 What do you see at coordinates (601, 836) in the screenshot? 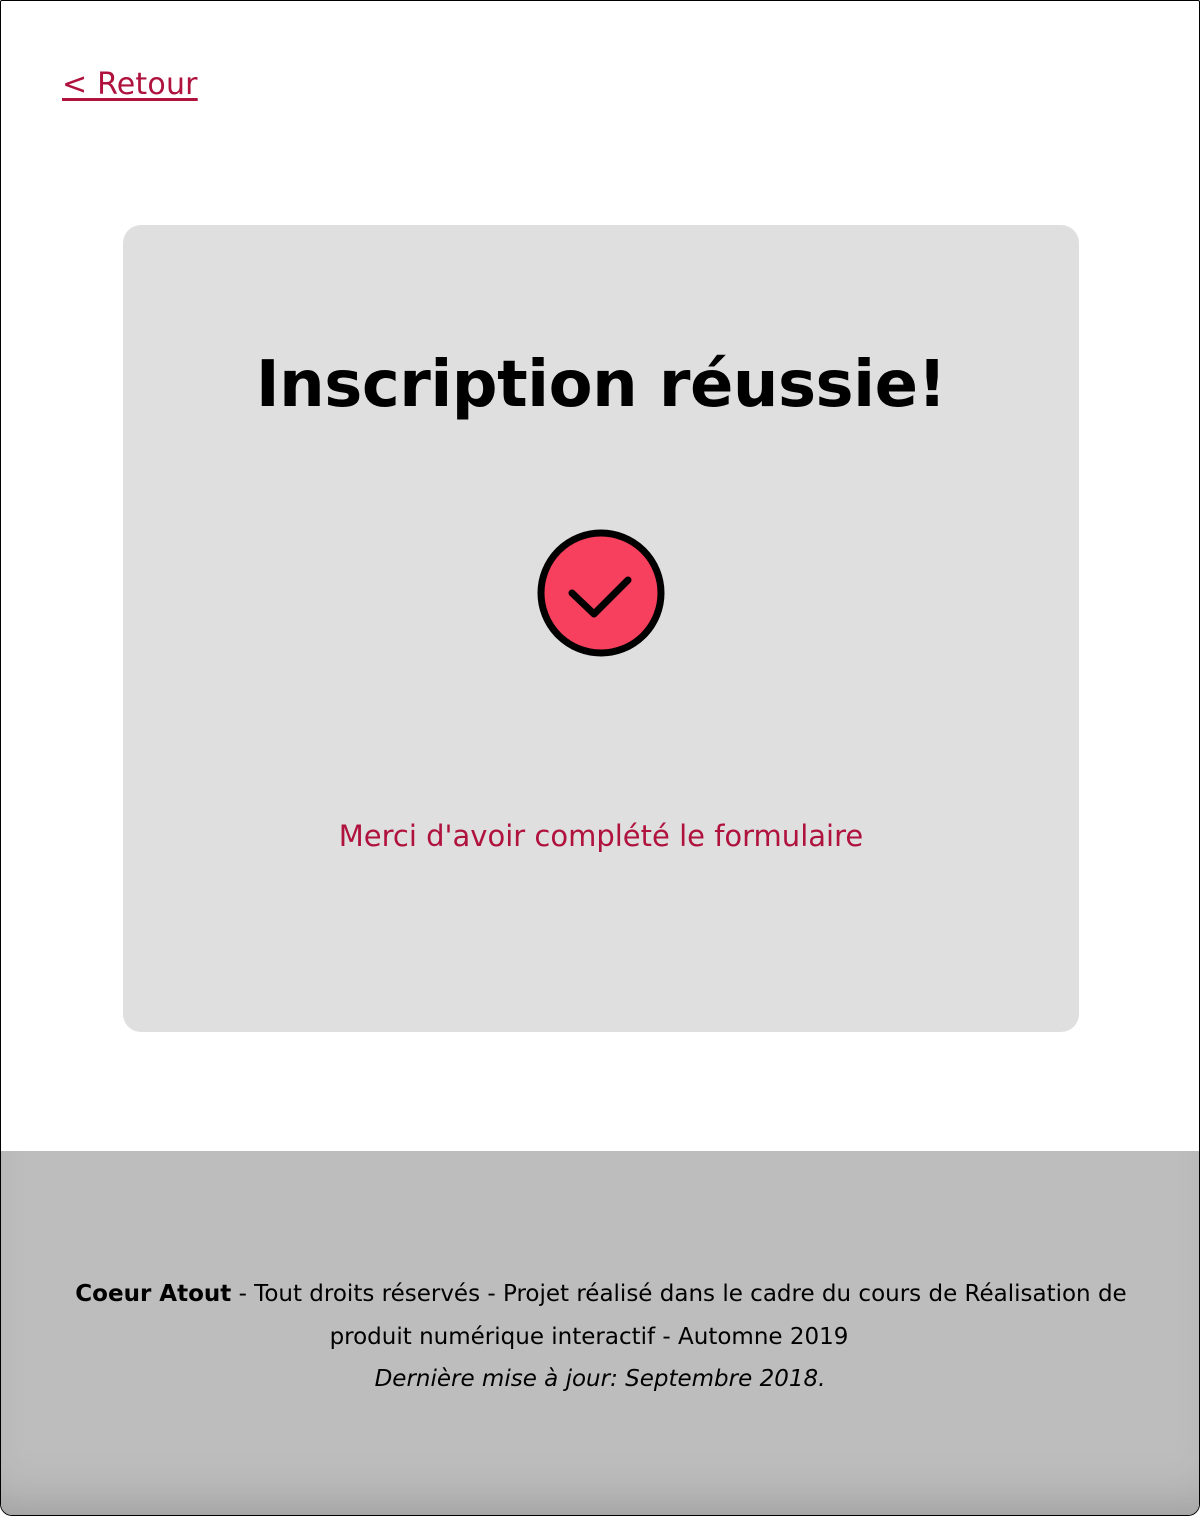
I see `confirmation-message: Merci d'avoir complété le formulaire` at bounding box center [601, 836].